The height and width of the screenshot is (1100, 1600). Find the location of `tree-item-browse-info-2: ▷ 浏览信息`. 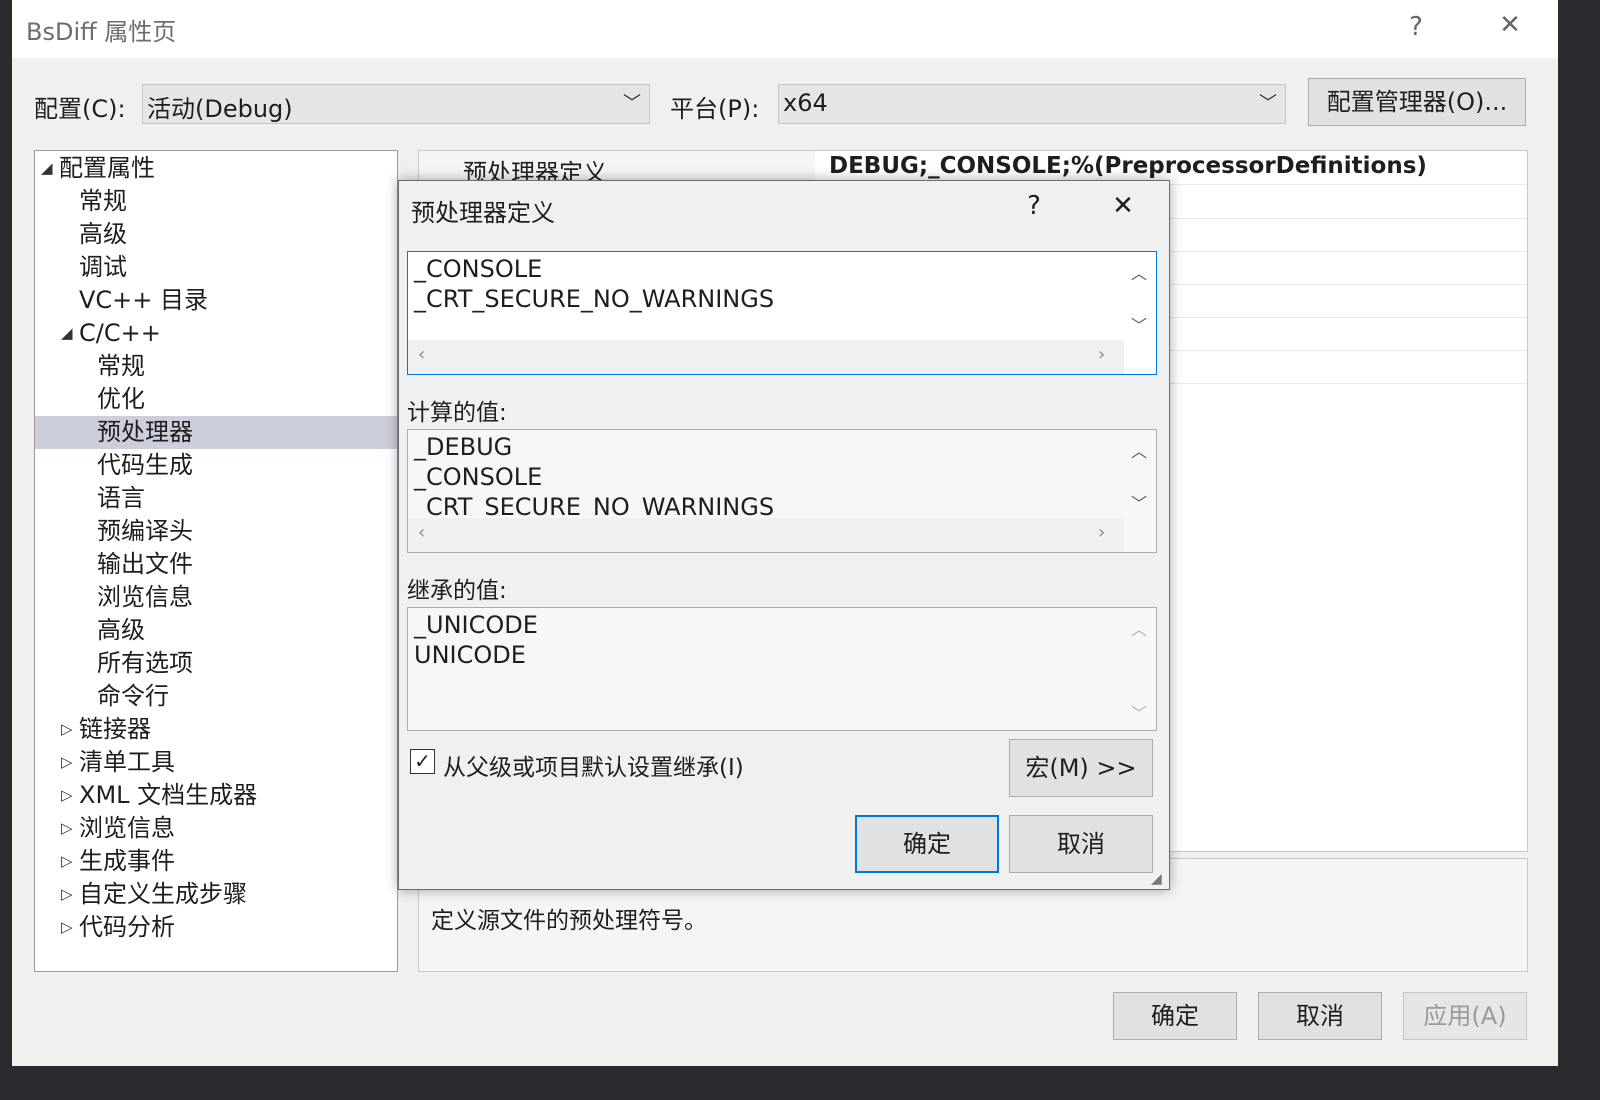

tree-item-browse-info-2: ▷ 浏览信息 is located at coordinates (216, 828).